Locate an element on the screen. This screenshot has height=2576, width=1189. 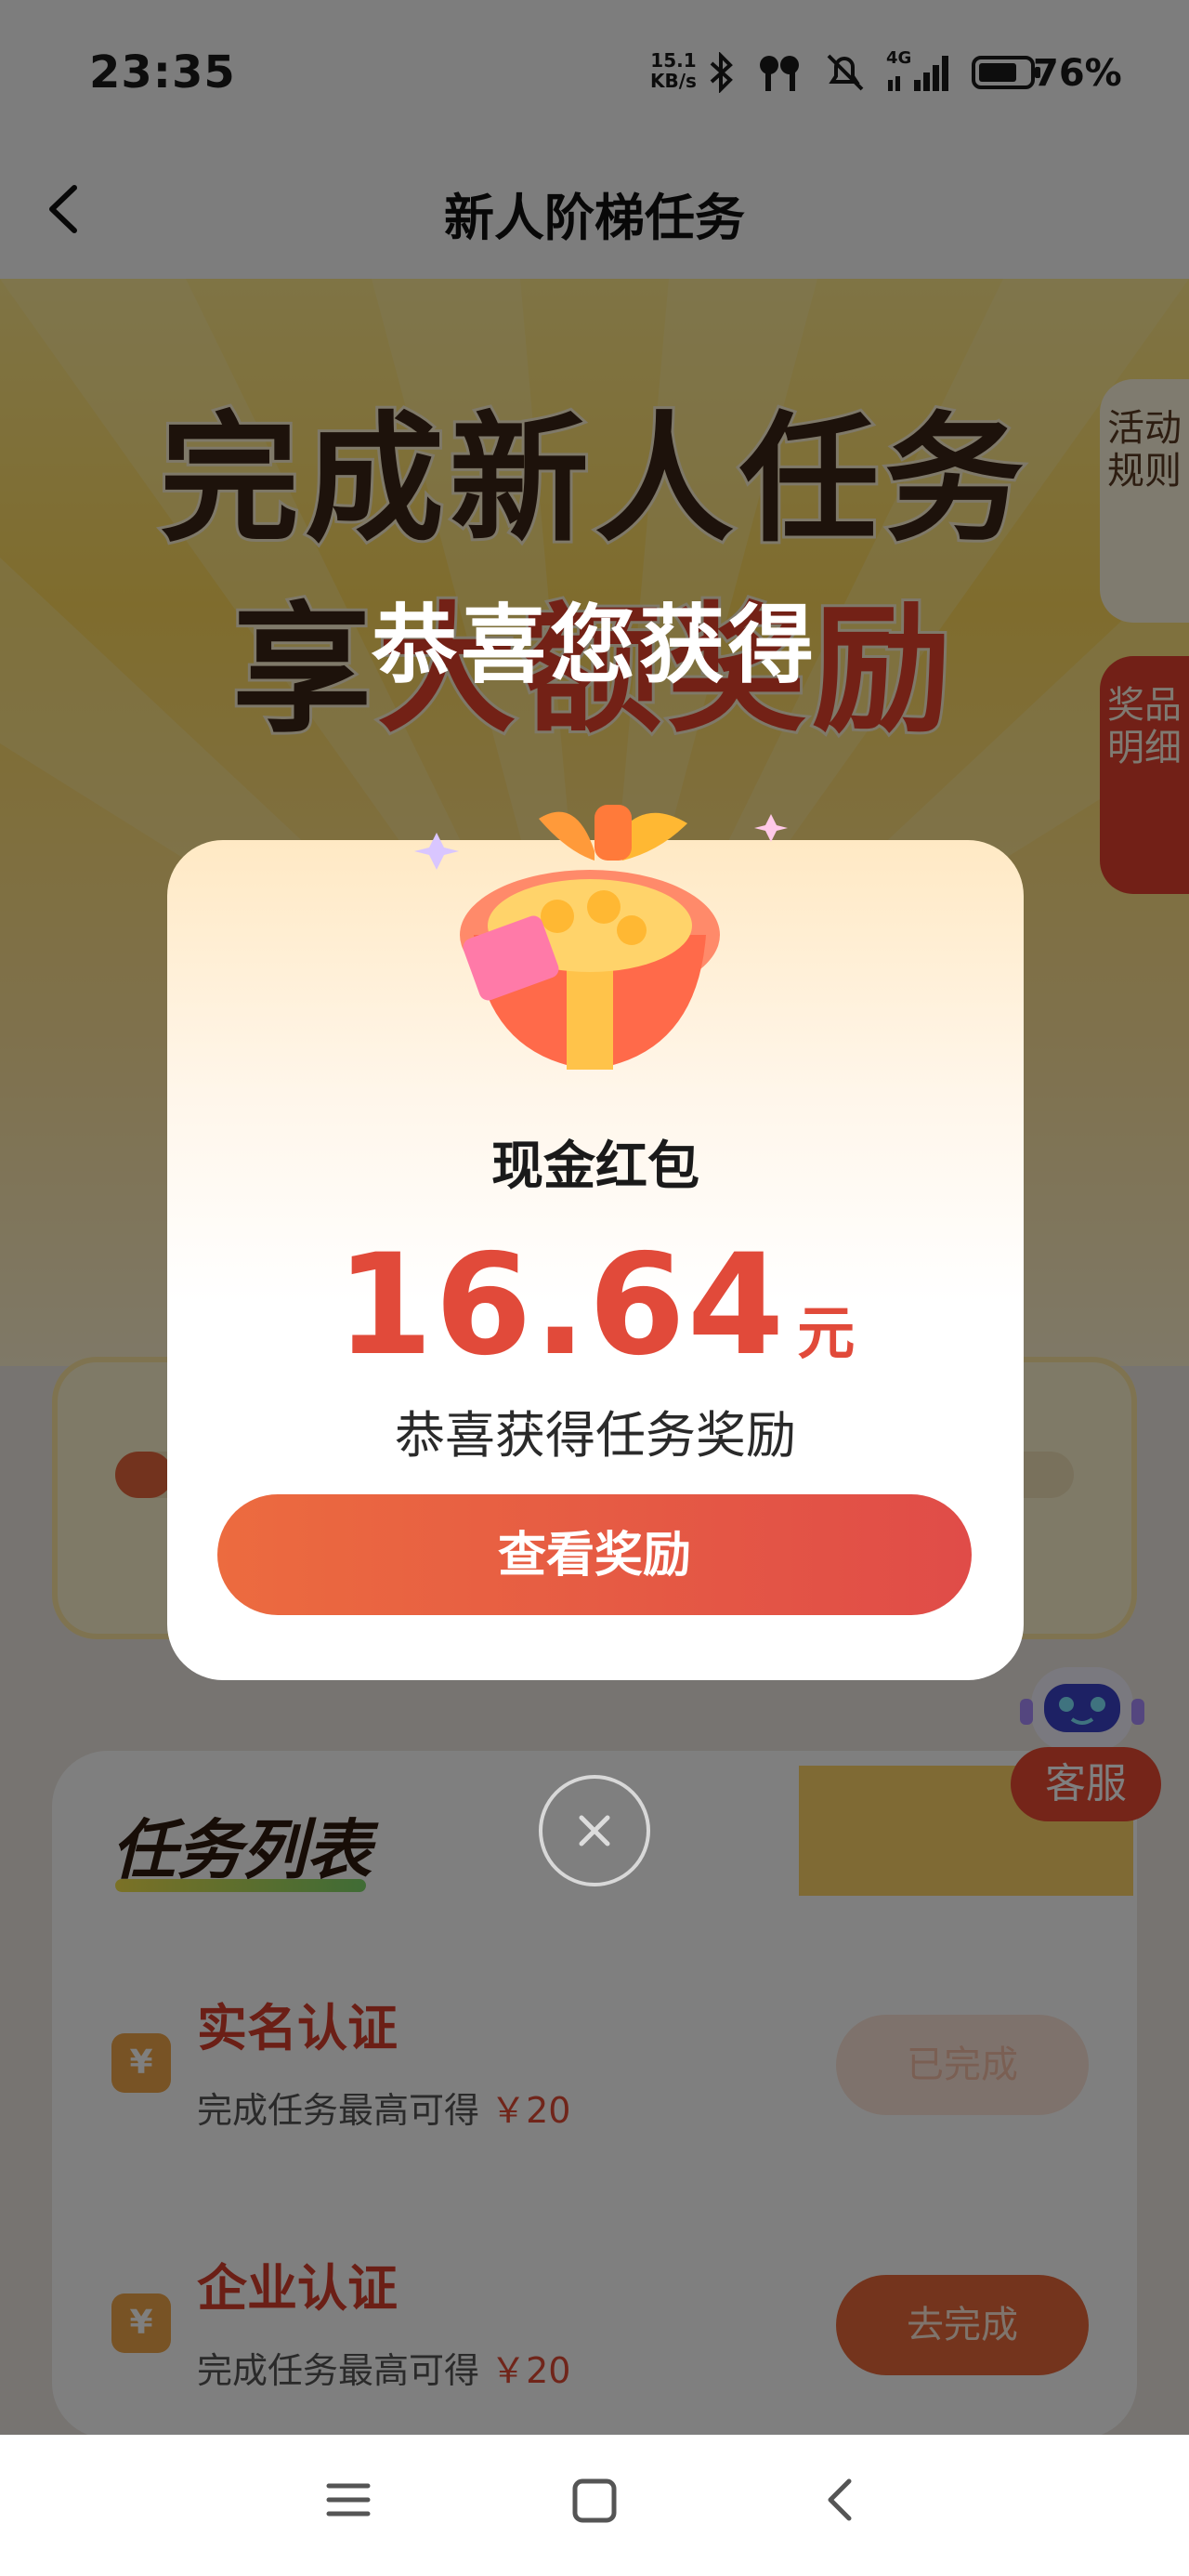
congrats-title: 恭喜您获得 is located at coordinates (594, 645).